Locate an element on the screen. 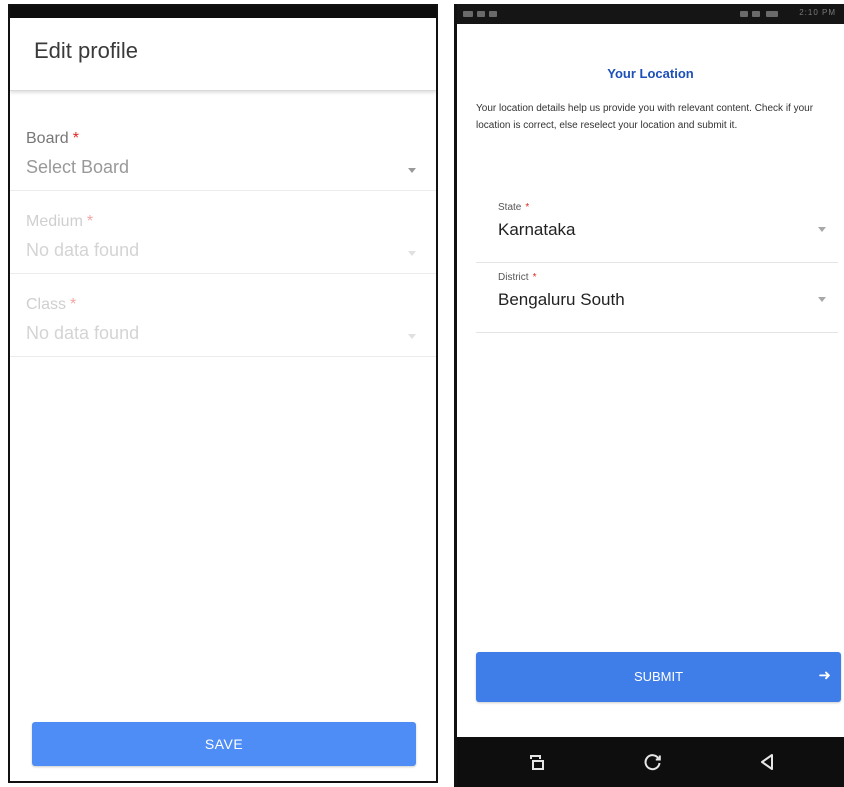 The height and width of the screenshot is (787, 844). state-value: Karnataka is located at coordinates (537, 229).